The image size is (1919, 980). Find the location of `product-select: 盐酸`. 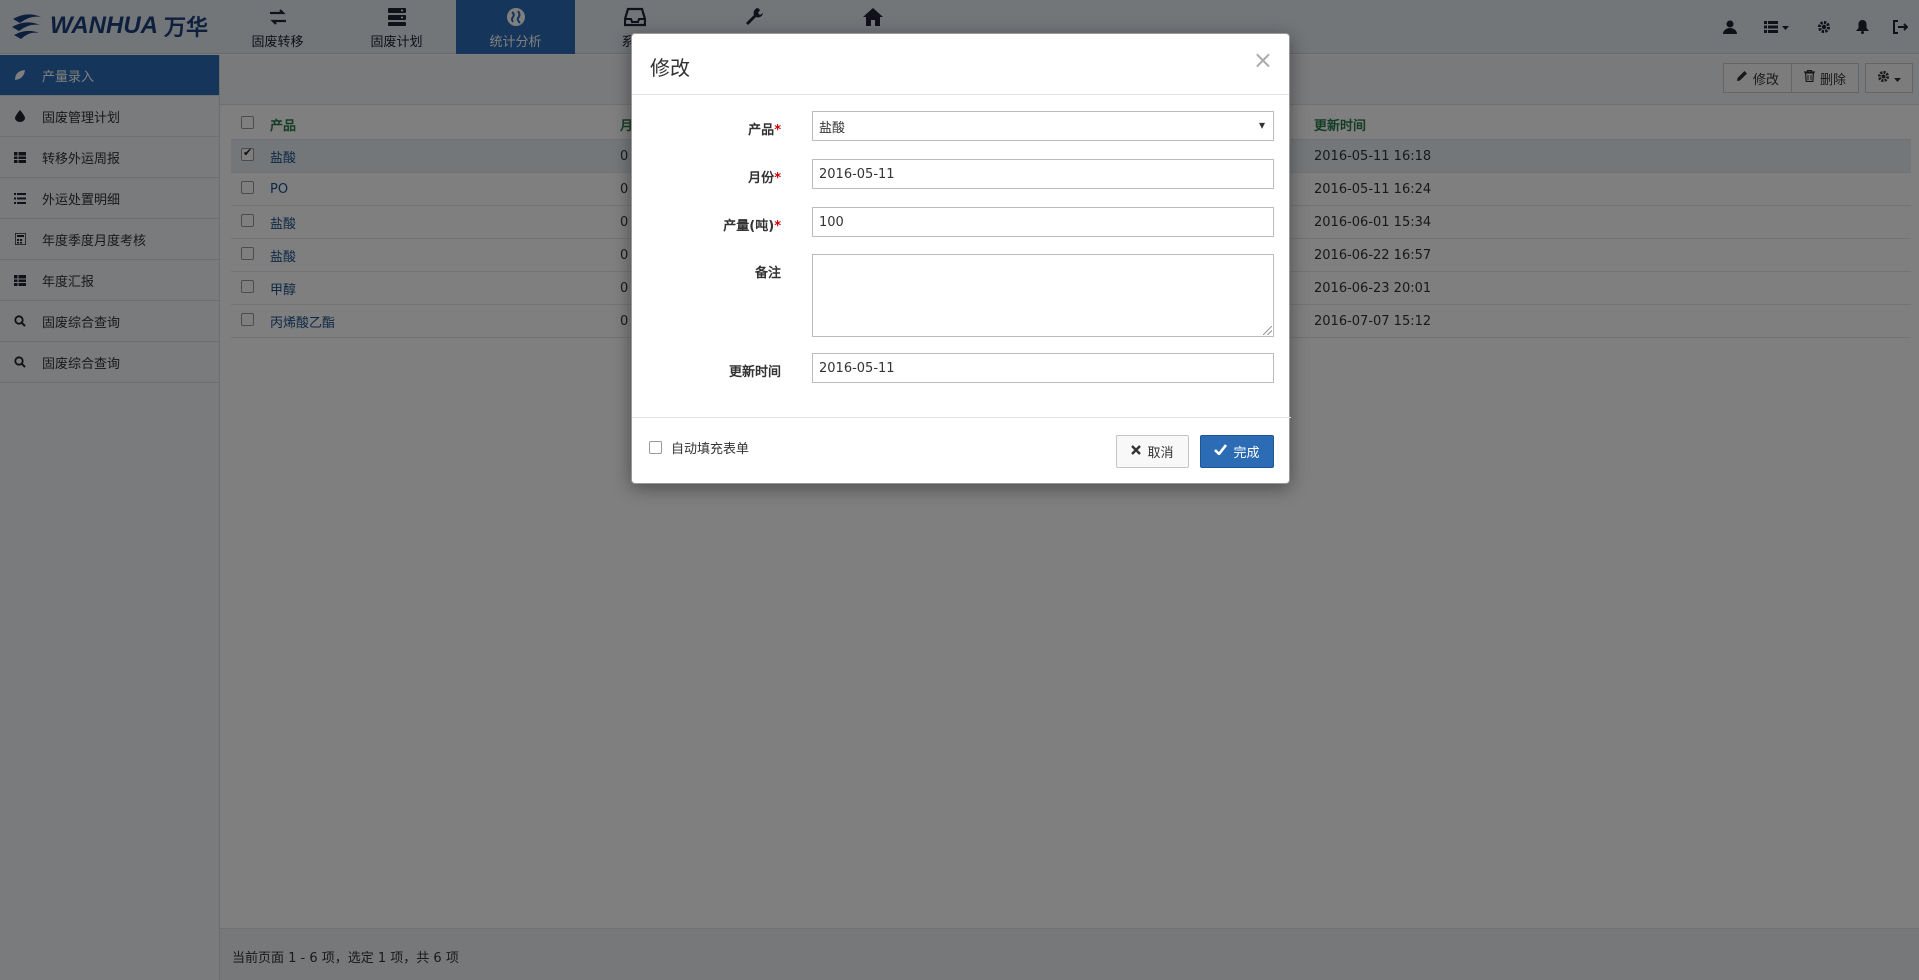

product-select: 盐酸 is located at coordinates (1043, 126).